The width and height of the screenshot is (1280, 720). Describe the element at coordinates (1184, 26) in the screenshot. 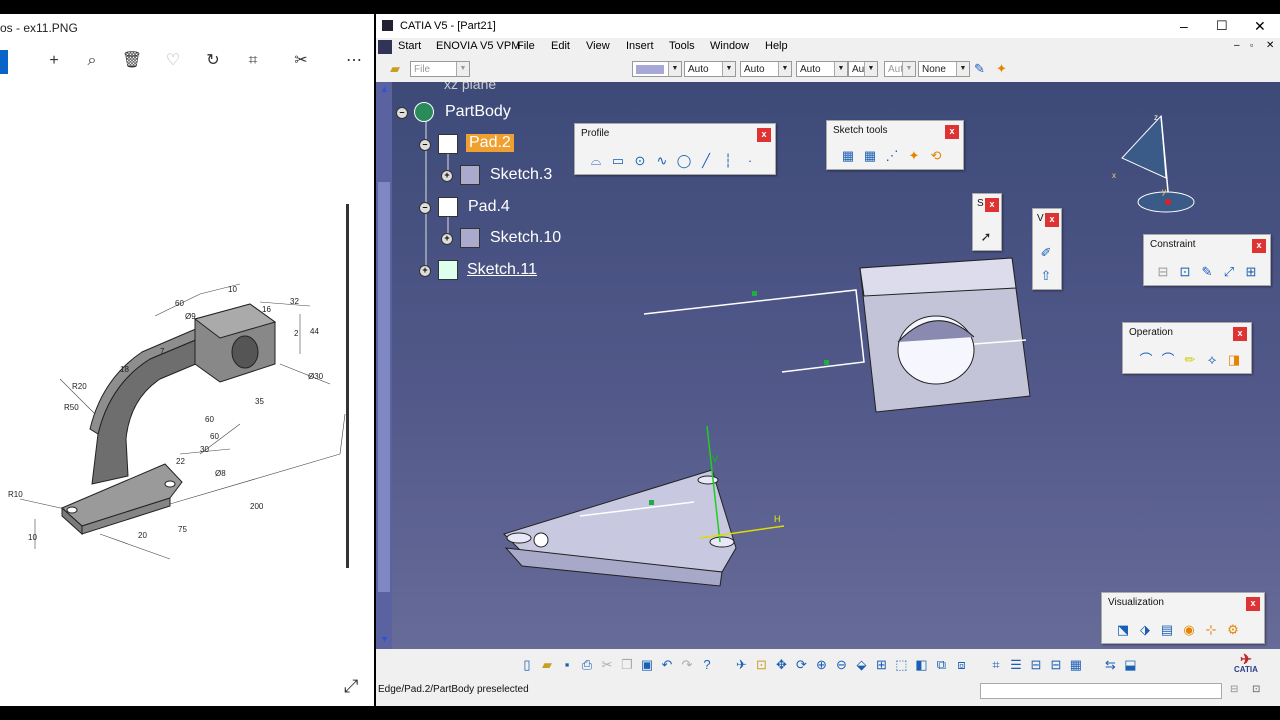

I see `minimize-icon: –` at that location.